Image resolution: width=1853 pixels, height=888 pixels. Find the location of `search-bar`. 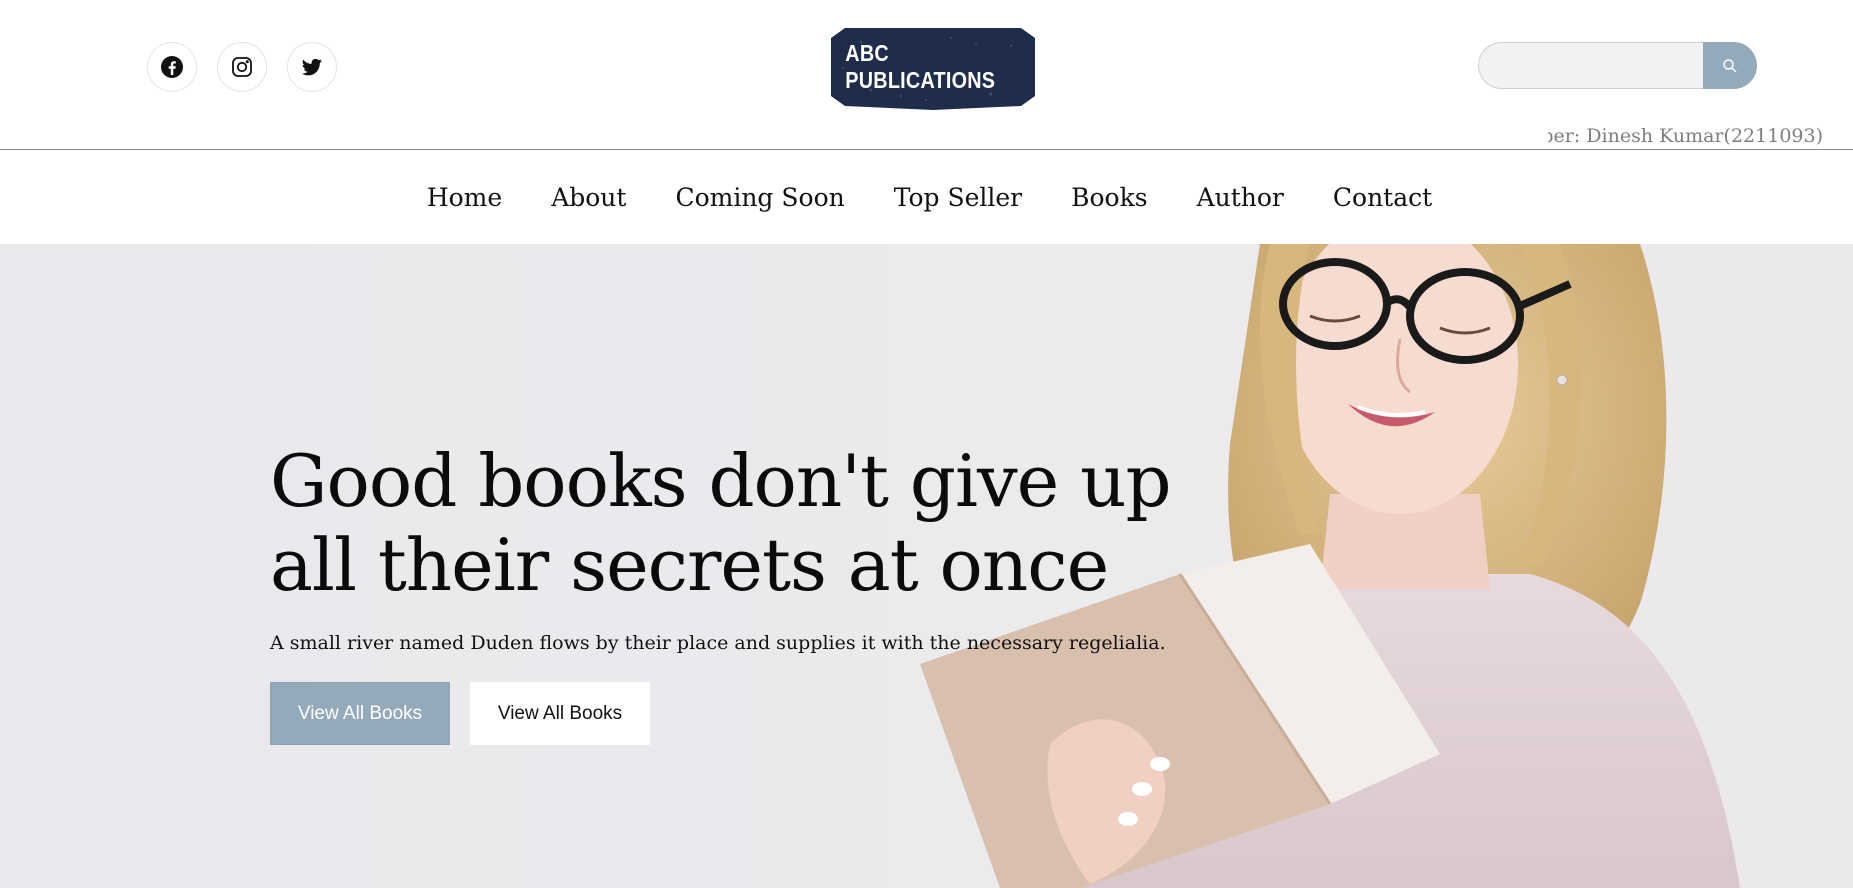

search-bar is located at coordinates (1617, 65).